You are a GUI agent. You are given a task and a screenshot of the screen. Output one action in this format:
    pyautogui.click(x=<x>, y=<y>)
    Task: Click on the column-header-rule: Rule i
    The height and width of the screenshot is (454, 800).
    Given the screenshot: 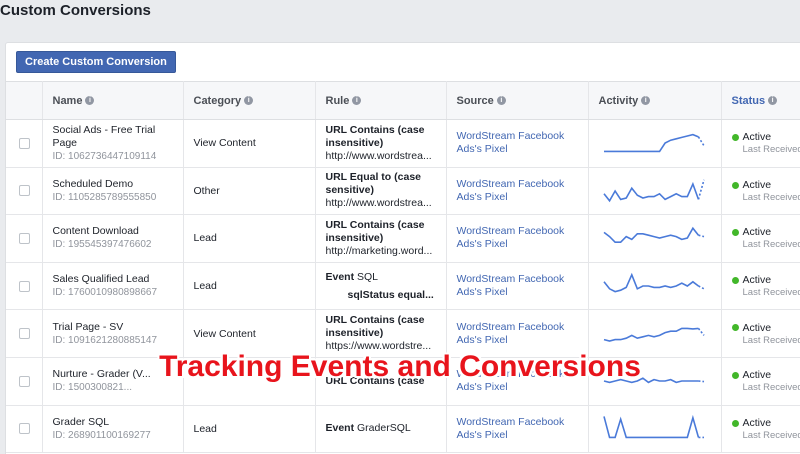 What is the action you would take?
    pyautogui.click(x=381, y=100)
    